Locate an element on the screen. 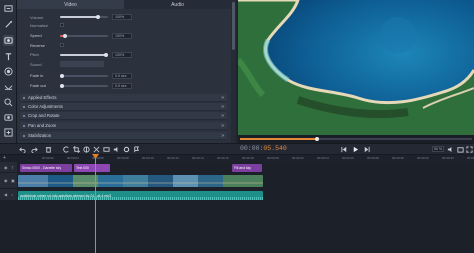 The width and height of the screenshot is (474, 253). fade-out-value: 0.0 sec is located at coordinates (122, 86).